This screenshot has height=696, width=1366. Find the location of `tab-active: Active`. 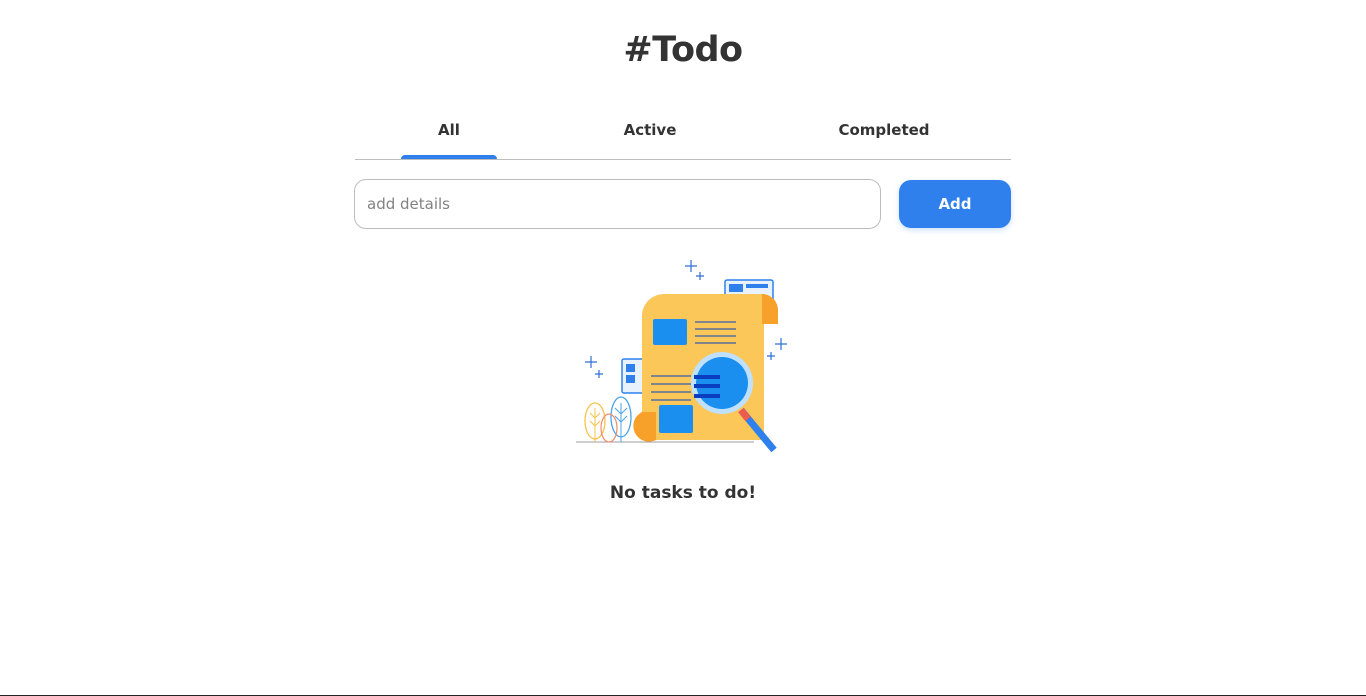

tab-active: Active is located at coordinates (650, 132).